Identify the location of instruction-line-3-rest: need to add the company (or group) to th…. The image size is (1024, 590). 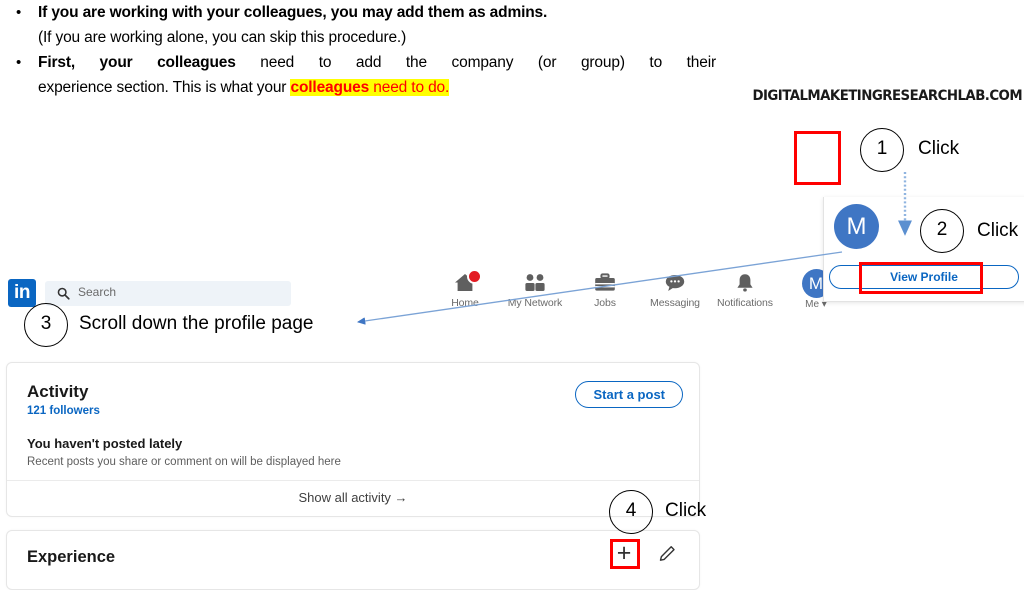
(475, 62).